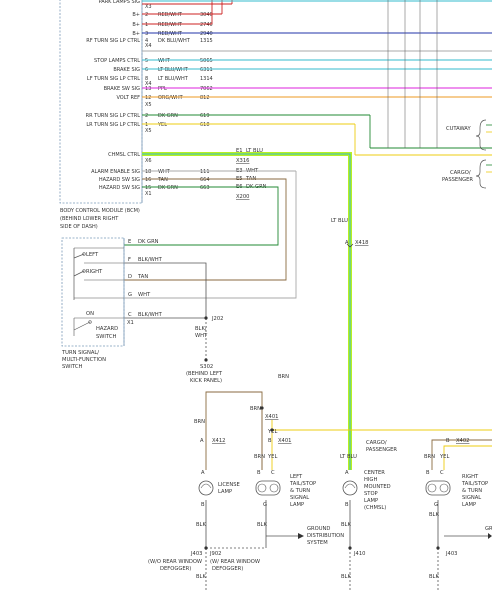 Image resolution: width=492 pixels, height=592 pixels. Describe the element at coordinates (130, 323) in the screenshot. I see `switch-connector-x1: X1` at that location.